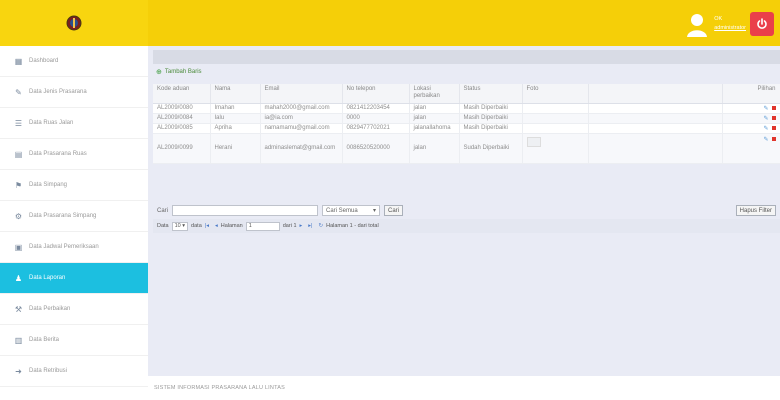 Image resolution: width=780 pixels, height=400 pixels. What do you see at coordinates (63, 216) in the screenshot?
I see `sidebar-item-label: Data Prasarana Simpang` at bounding box center [63, 216].